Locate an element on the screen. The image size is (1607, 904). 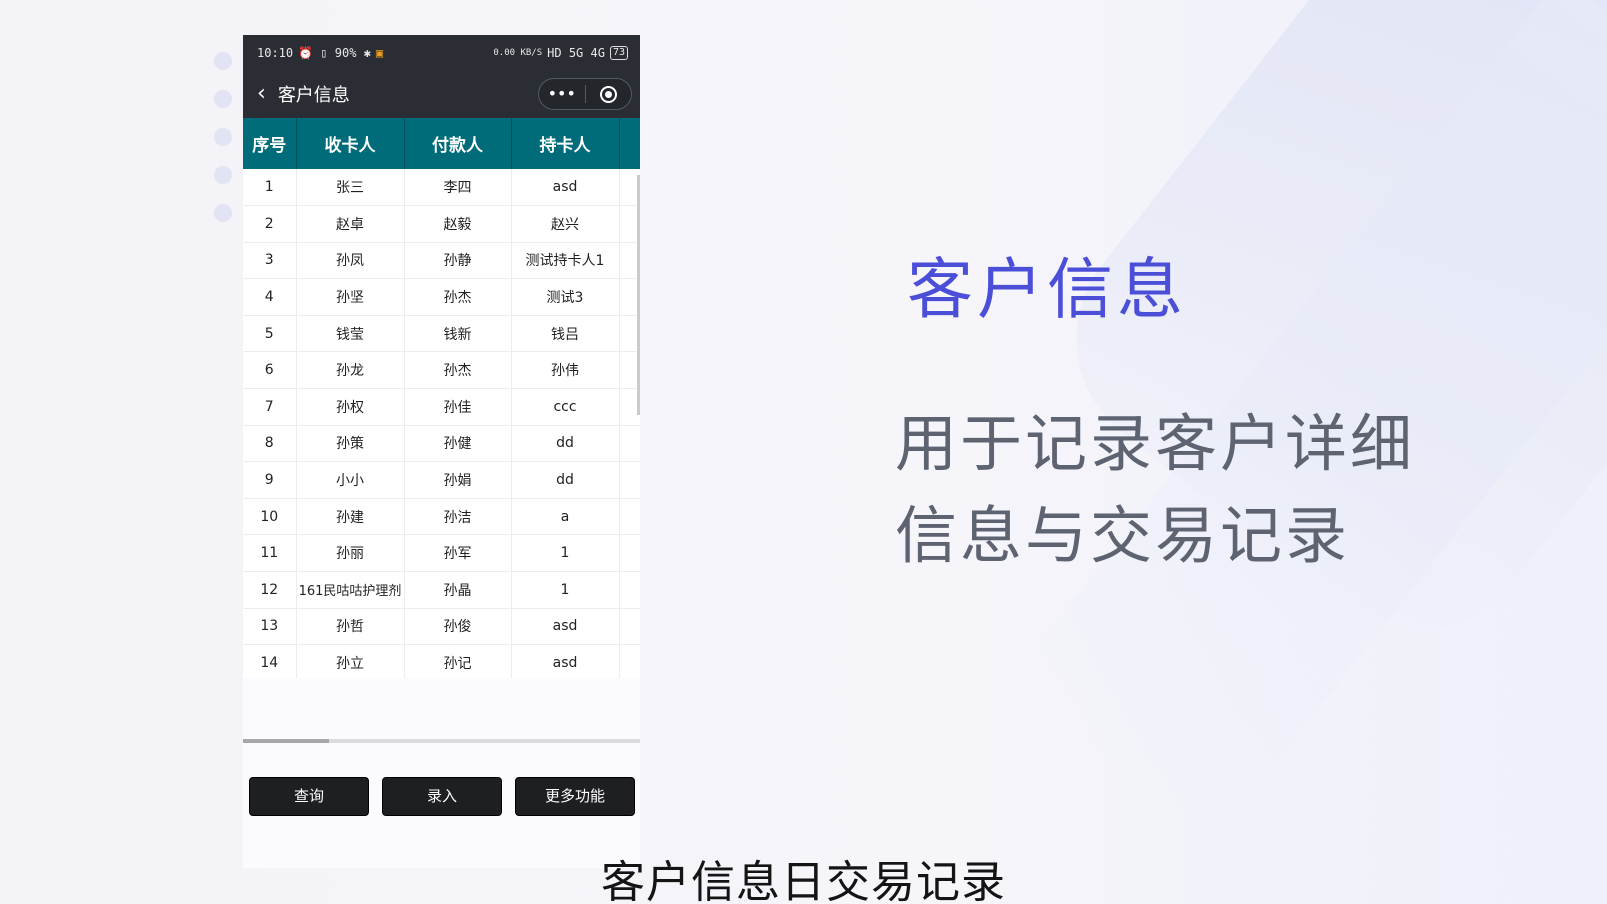
cell-payer: 孙晶 is located at coordinates (458, 590).